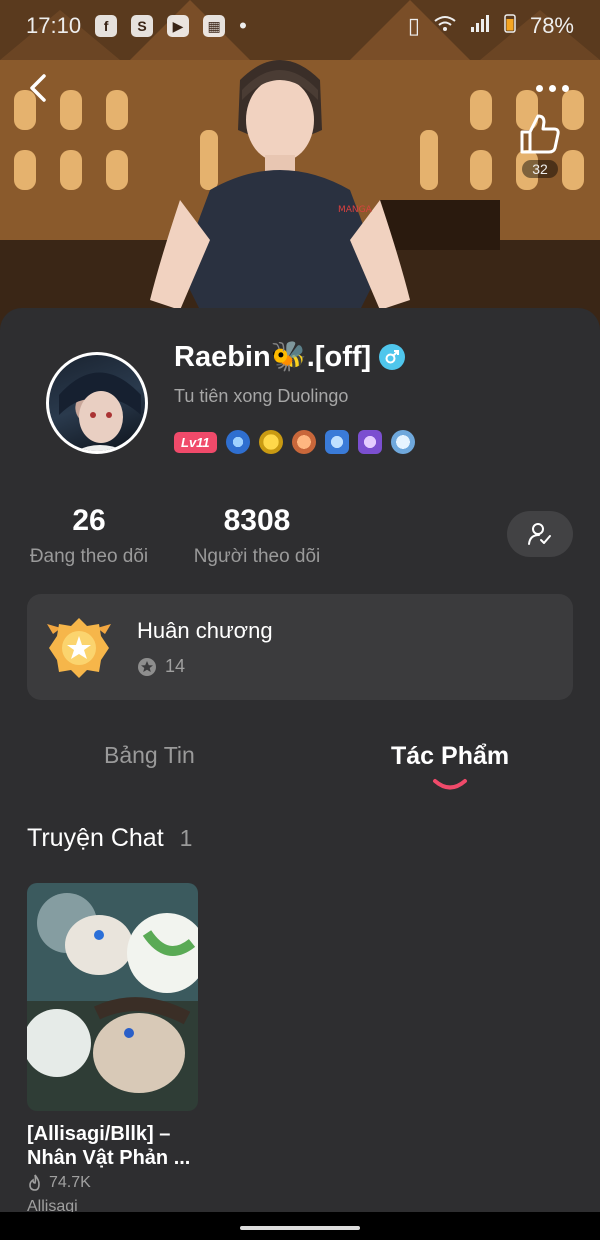 This screenshot has width=600, height=1240. I want to click on thumbs-up-icon, so click(540, 134).